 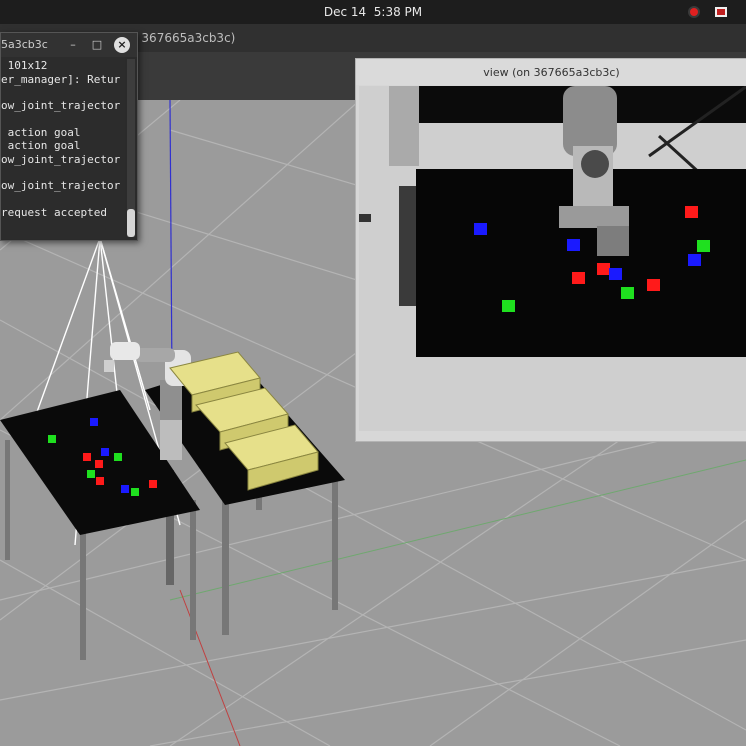 What do you see at coordinates (24, 44) in the screenshot?
I see `terminal-title: 5a3cb3c` at bounding box center [24, 44].